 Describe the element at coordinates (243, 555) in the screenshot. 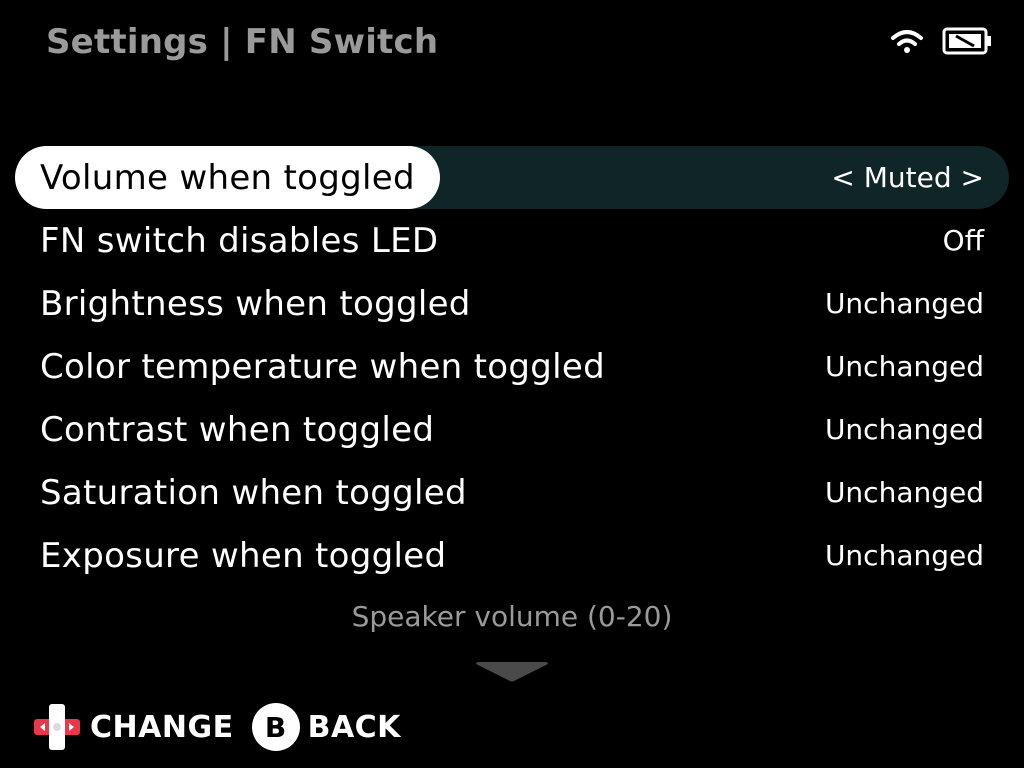

I see `menu-item-label: Exposure when toggled` at that location.